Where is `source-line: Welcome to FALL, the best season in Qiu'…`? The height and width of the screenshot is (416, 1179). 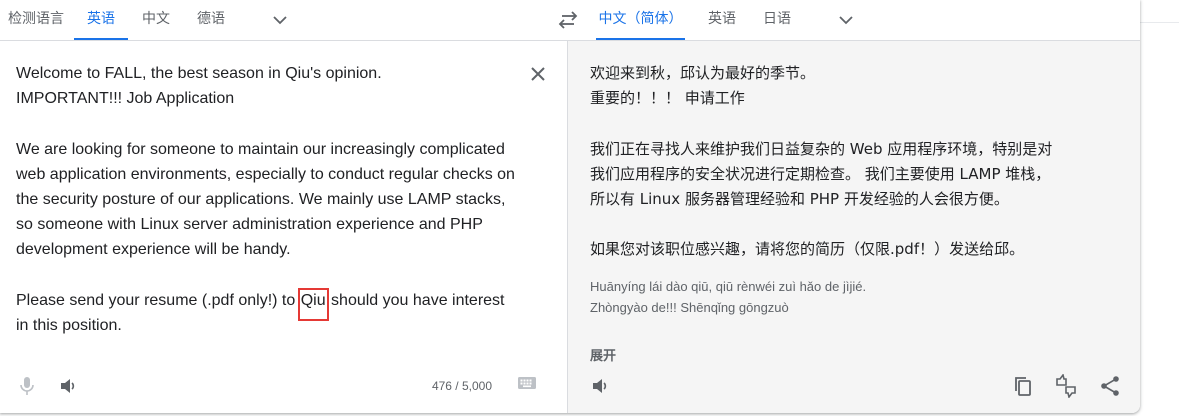
source-line: Welcome to FALL, the best season in Qiu'… is located at coordinates (199, 73).